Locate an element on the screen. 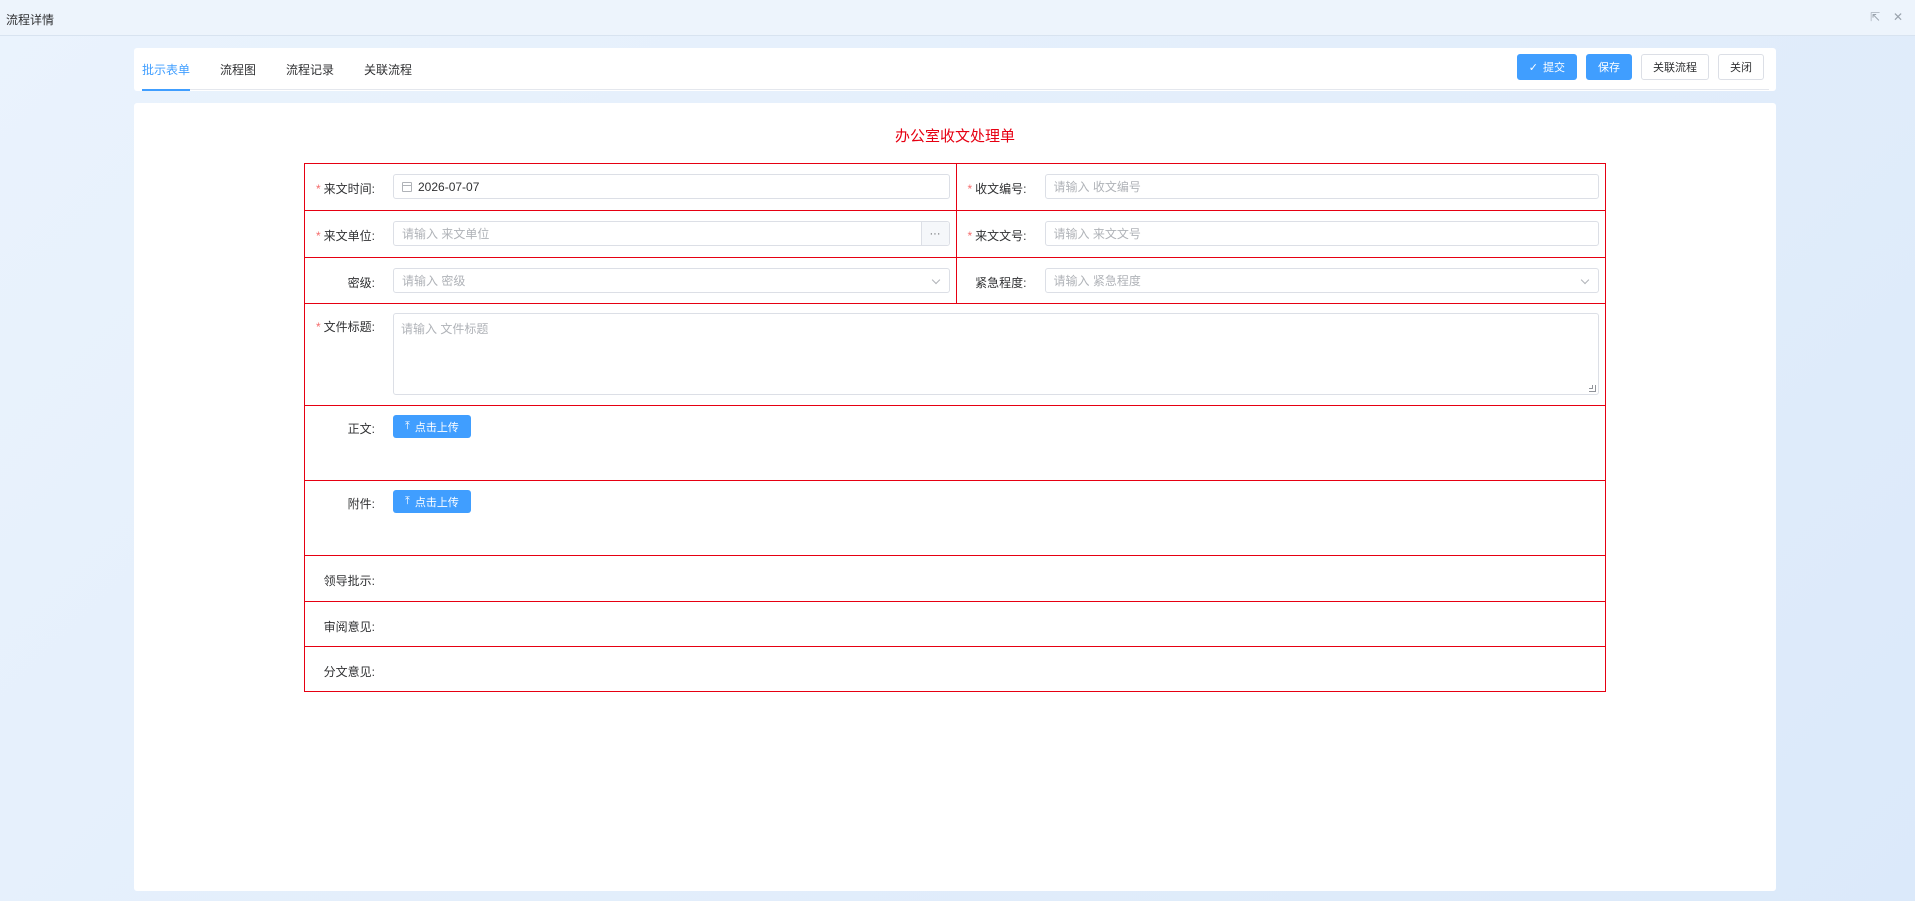  doc-title-textarea: 请输入 文件标题 is located at coordinates (996, 354).